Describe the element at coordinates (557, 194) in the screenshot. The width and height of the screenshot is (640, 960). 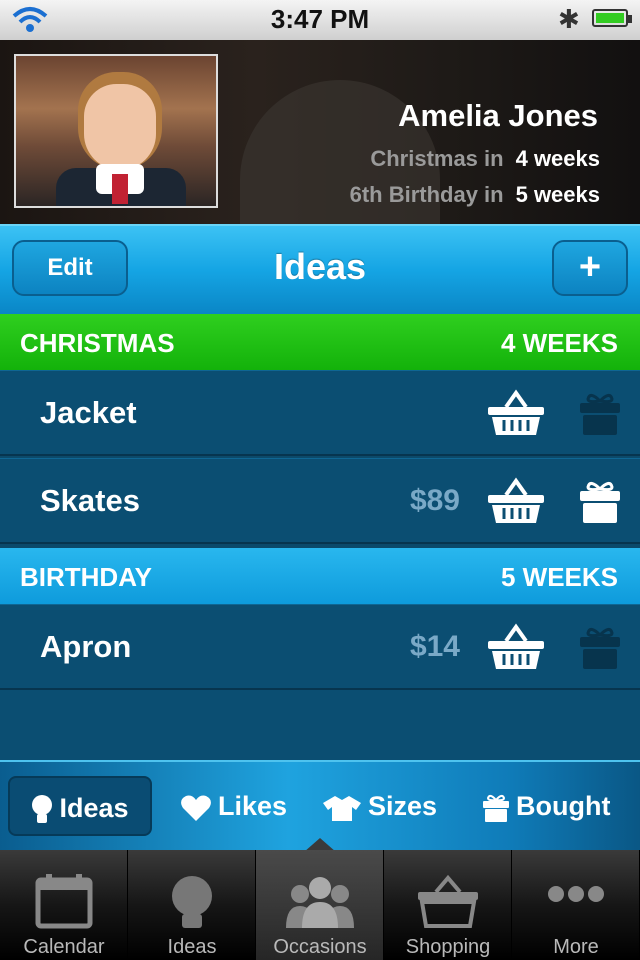
I see `occasion-value: 5 weeks` at that location.